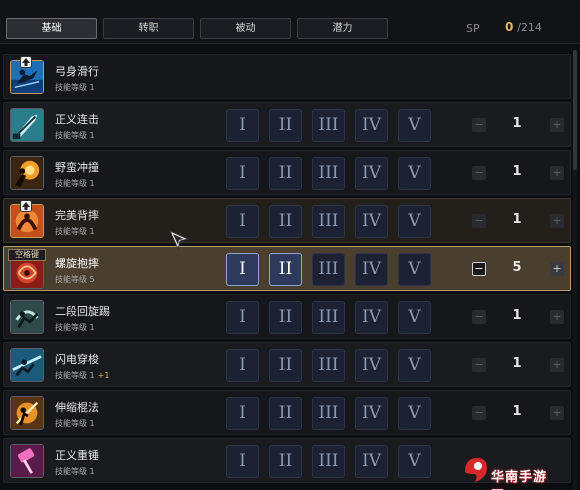 The image size is (580, 490). I want to click on tab-basic: 基础, so click(51, 28).